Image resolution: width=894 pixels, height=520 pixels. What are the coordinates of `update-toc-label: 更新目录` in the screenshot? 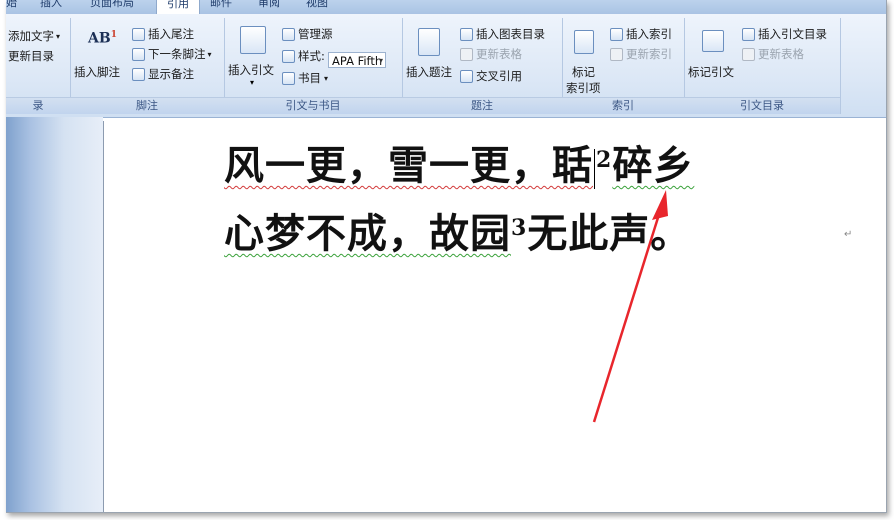 It's located at (31, 56).